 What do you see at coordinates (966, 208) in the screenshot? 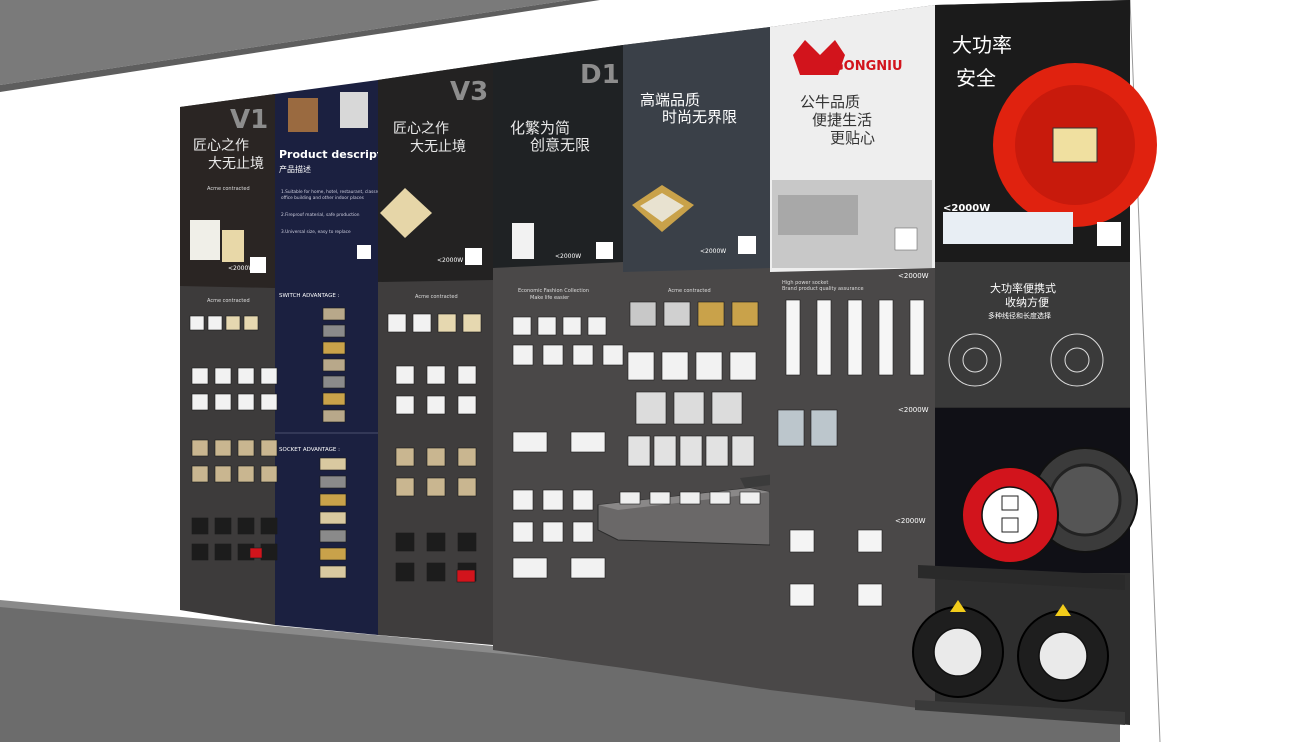
I see `reel-power: <2000W` at bounding box center [966, 208].